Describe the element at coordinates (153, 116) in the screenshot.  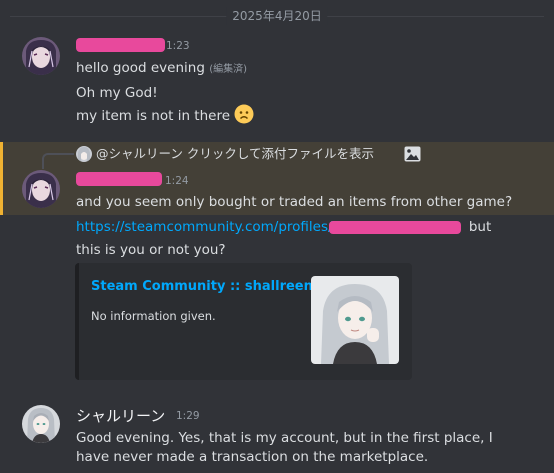
I see `message-line: my item is not in there` at that location.